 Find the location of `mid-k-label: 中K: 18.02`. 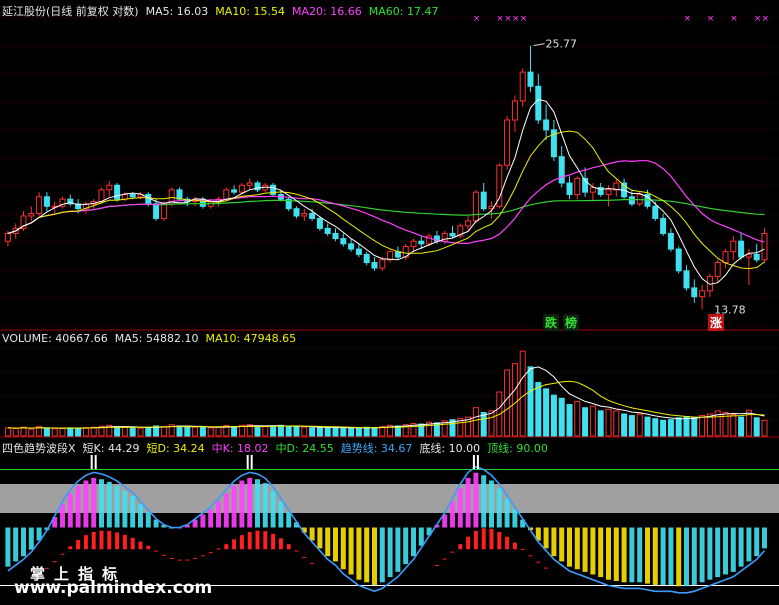

mid-k-label: 中K: 18.02 is located at coordinates (240, 448).